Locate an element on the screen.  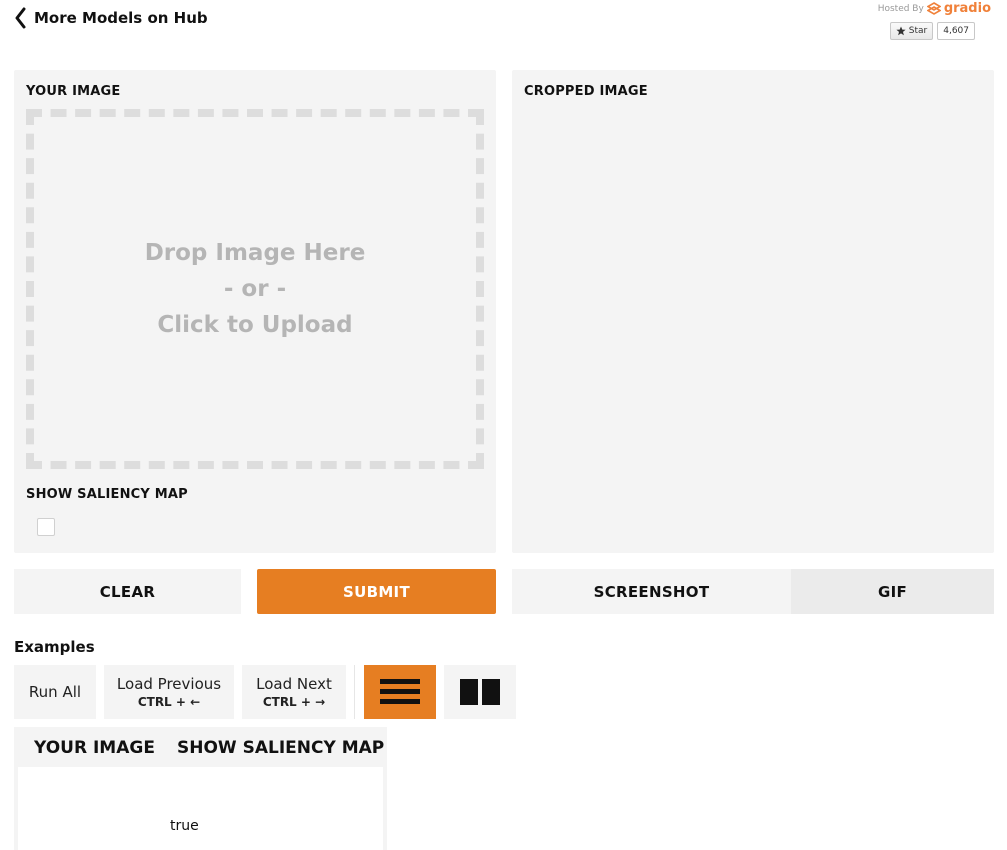
saliency-map-checkbox is located at coordinates (46, 527).